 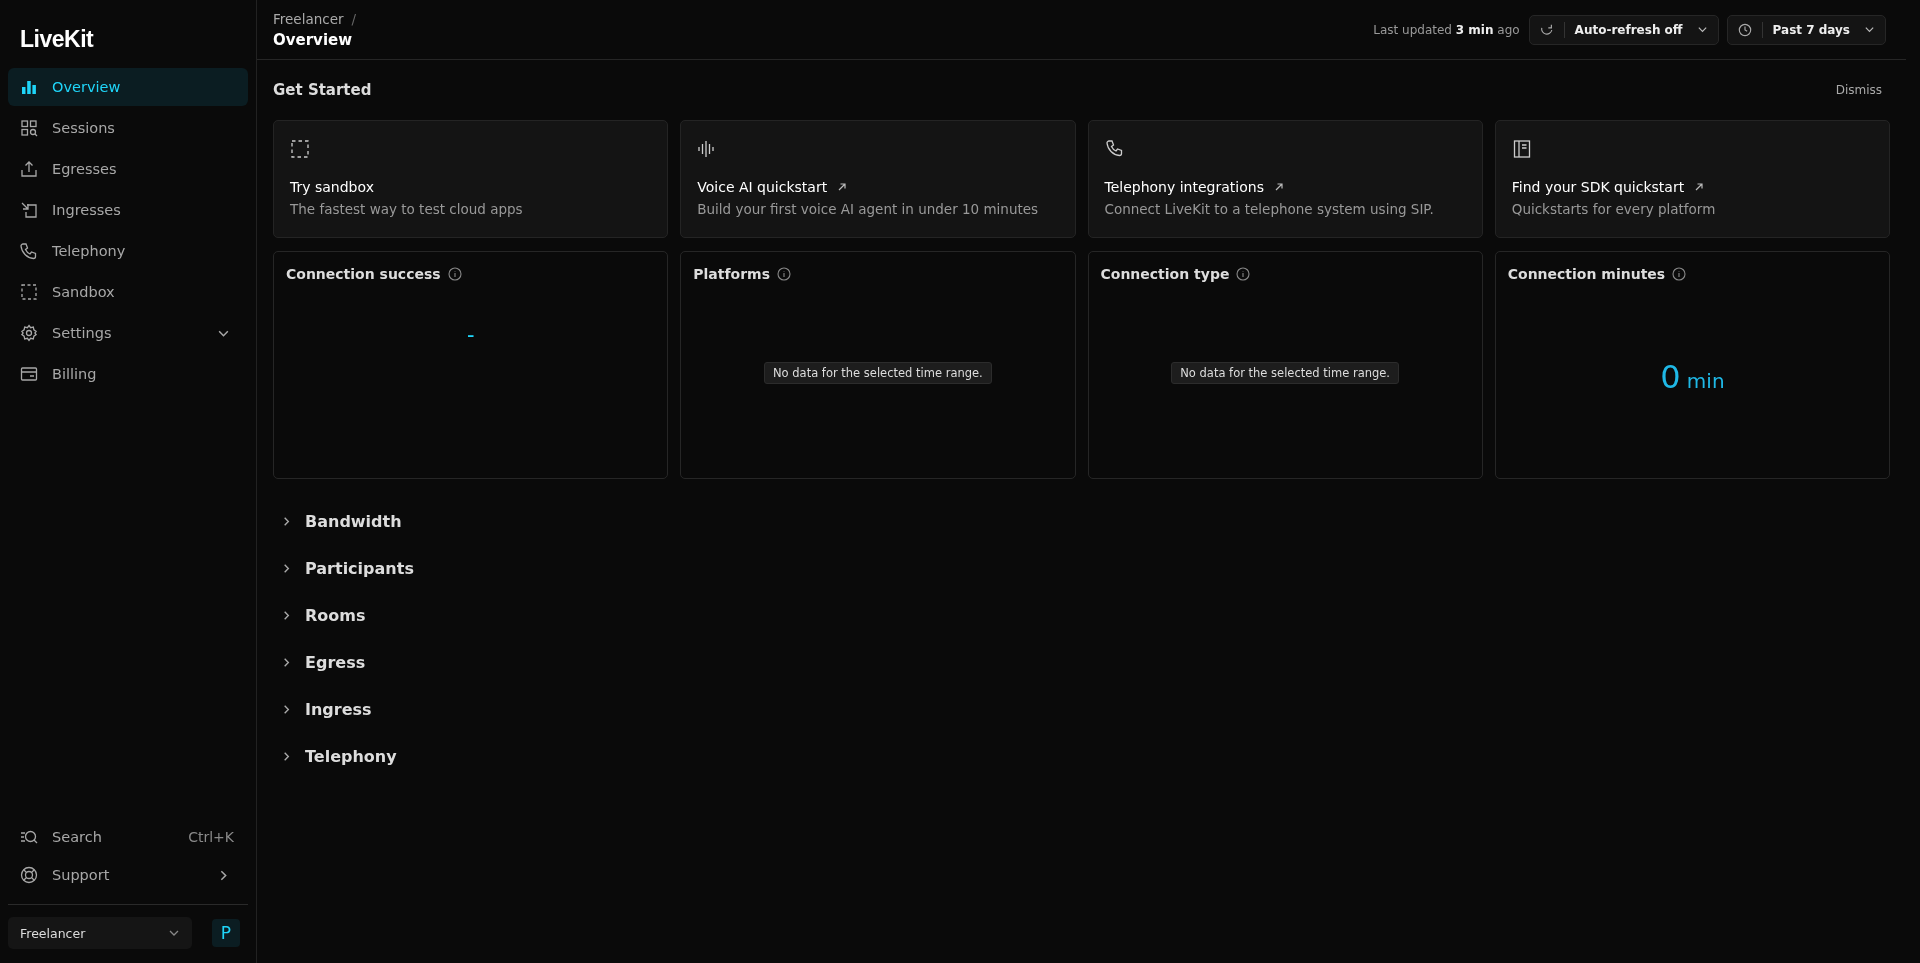 I want to click on card-description: The fastest way to test cloud apps, so click(x=407, y=209).